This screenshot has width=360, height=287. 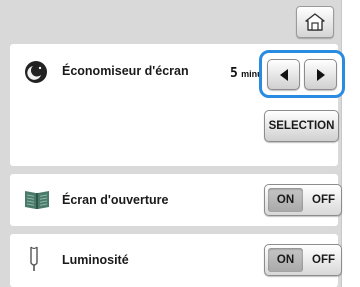 What do you see at coordinates (95, 260) in the screenshot?
I see `brightness-label: Luminosité` at bounding box center [95, 260].